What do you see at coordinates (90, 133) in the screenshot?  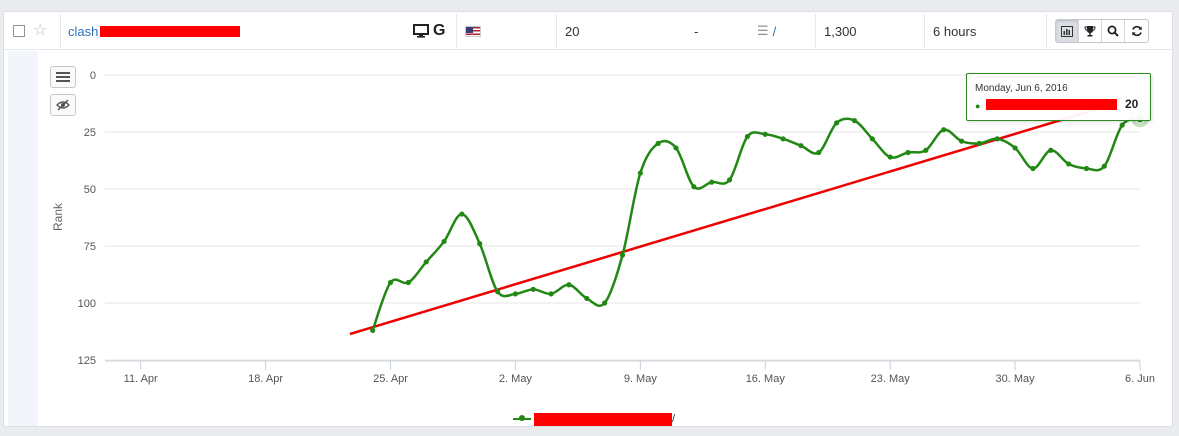 I see `y-tick-label: 25` at bounding box center [90, 133].